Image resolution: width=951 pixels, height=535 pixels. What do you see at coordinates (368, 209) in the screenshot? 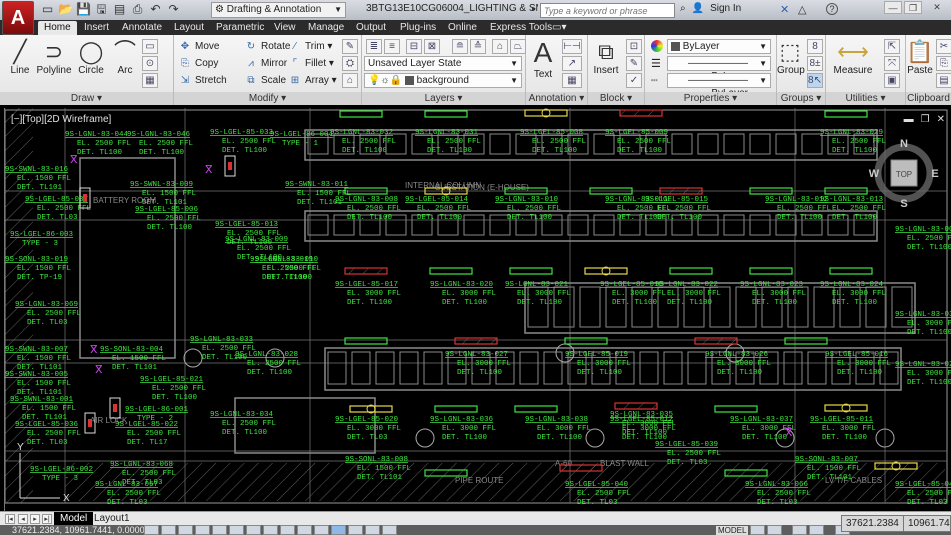
I see `fixture-tag: 9S-LGNL-83-008EL. 2500 FFLDET. TL100` at bounding box center [368, 209].